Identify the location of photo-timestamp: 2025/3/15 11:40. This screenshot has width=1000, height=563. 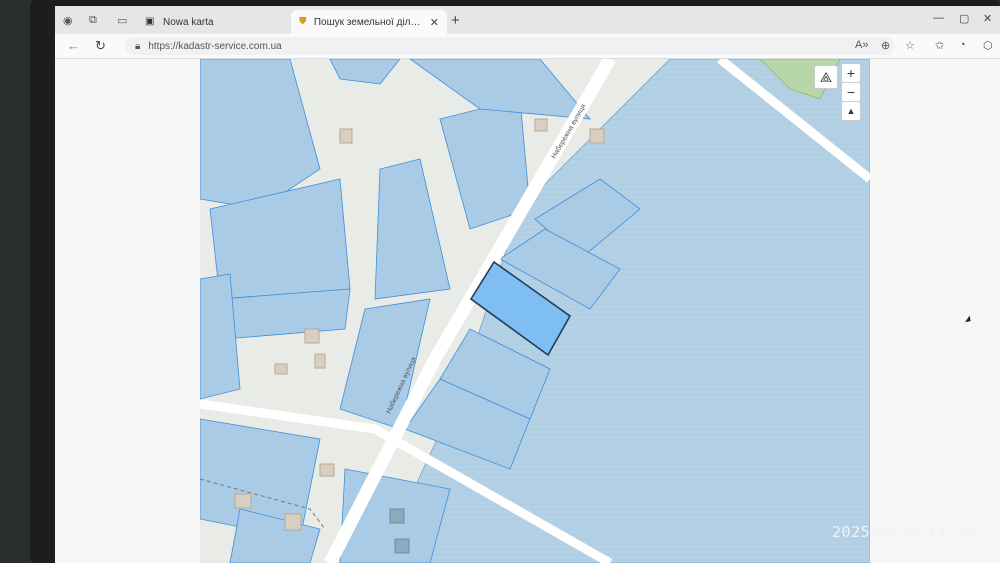
(903, 532).